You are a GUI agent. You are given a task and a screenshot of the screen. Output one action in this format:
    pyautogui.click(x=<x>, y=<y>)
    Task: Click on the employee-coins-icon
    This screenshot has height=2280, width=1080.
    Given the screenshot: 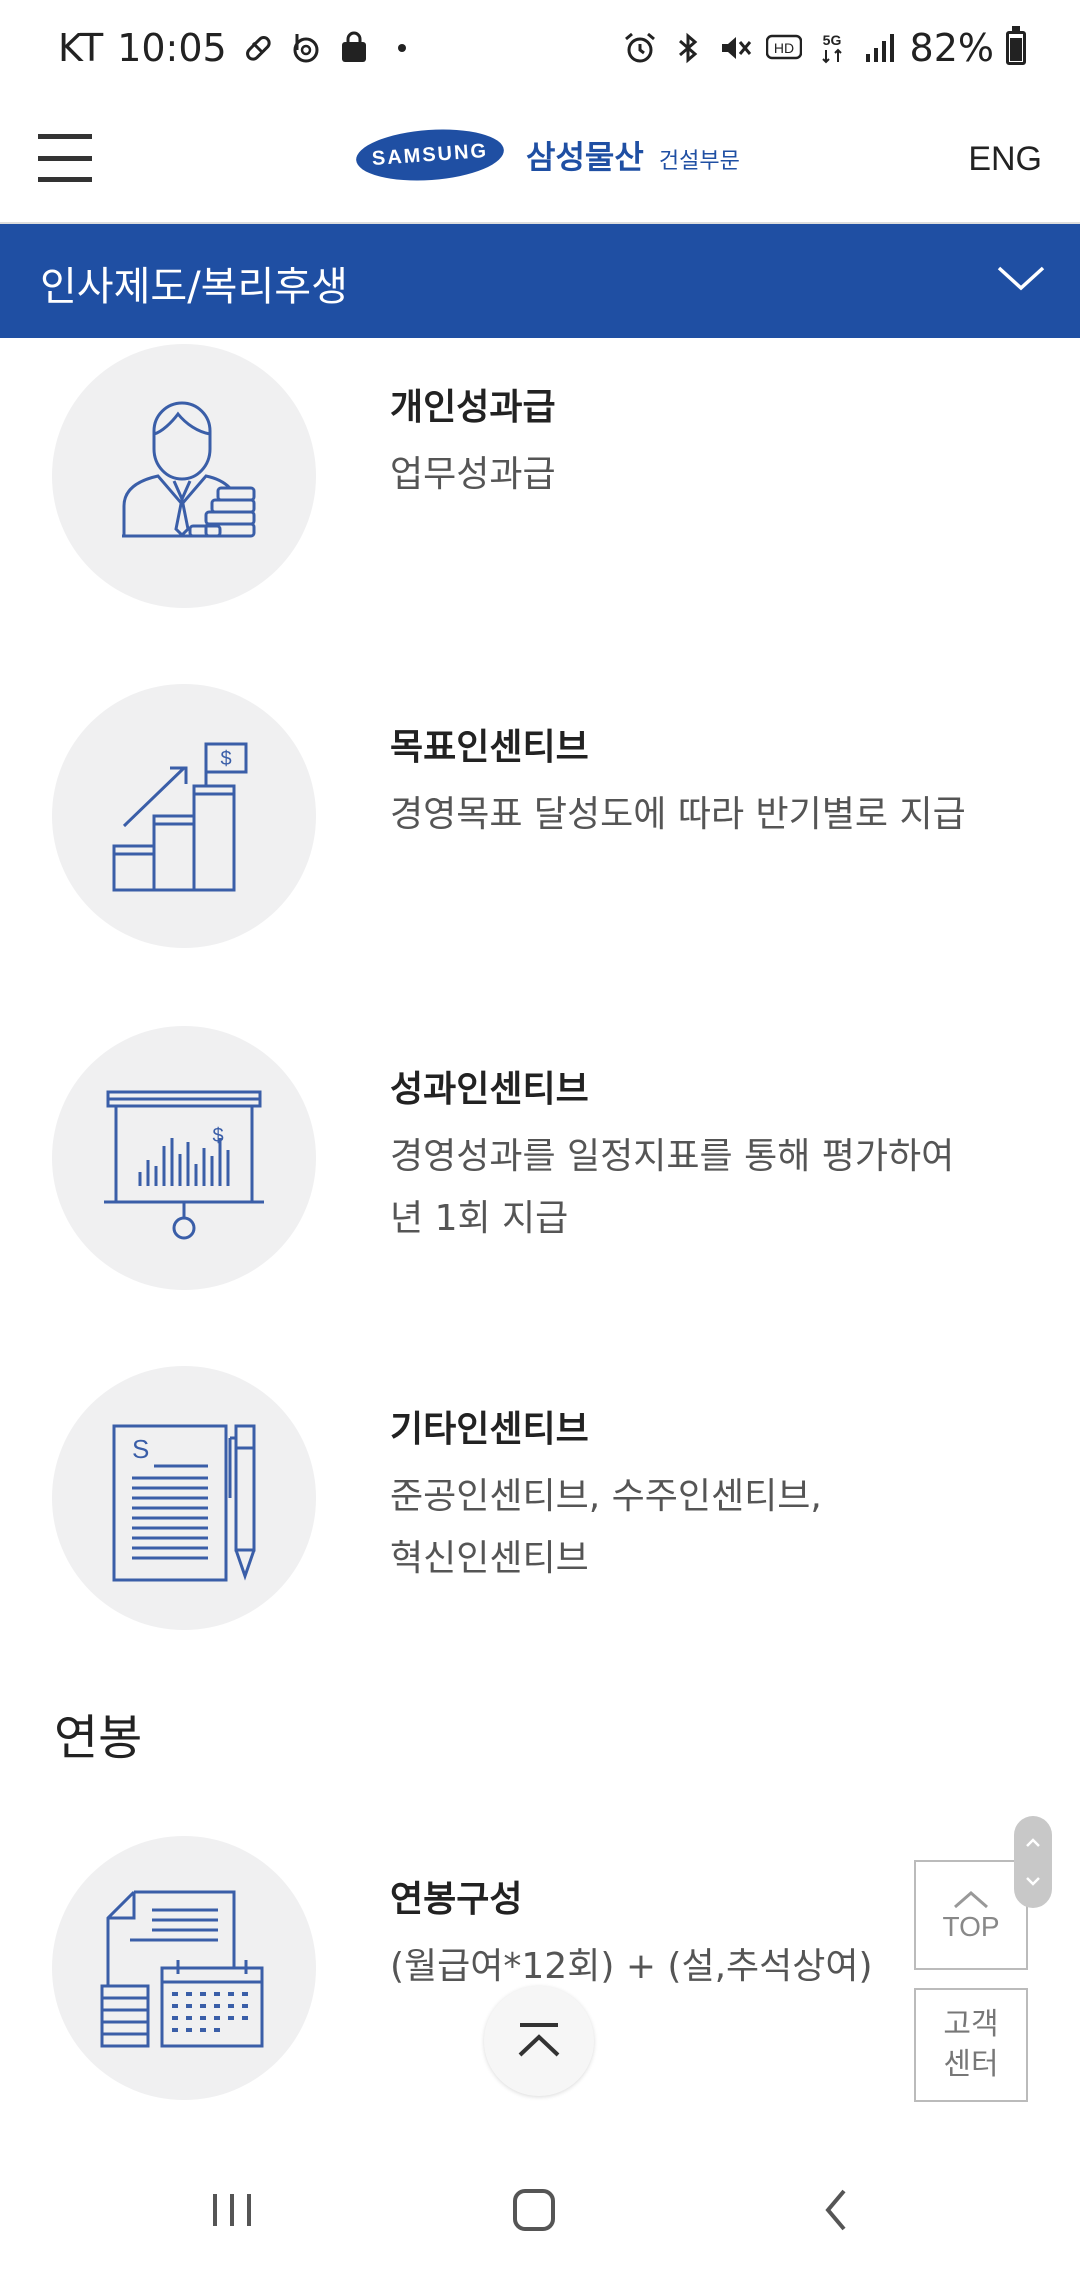 What is the action you would take?
    pyautogui.click(x=189, y=469)
    